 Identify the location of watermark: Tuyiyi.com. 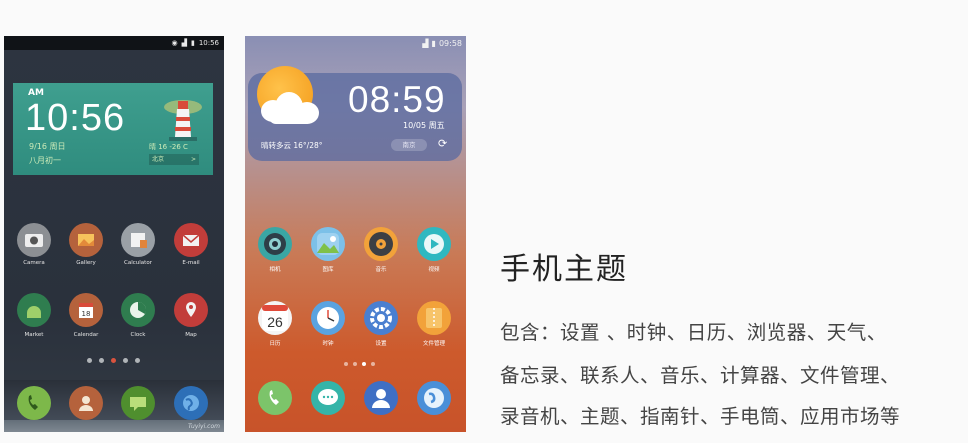
(203, 426).